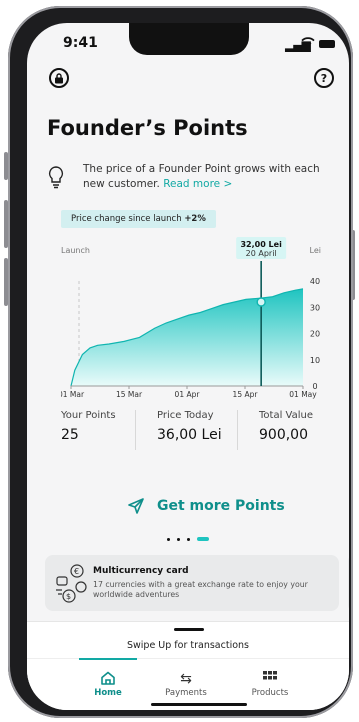 This screenshot has width=359, height=722. Describe the element at coordinates (88, 426) in the screenshot. I see `stat-your-points: Your Points 25` at that location.